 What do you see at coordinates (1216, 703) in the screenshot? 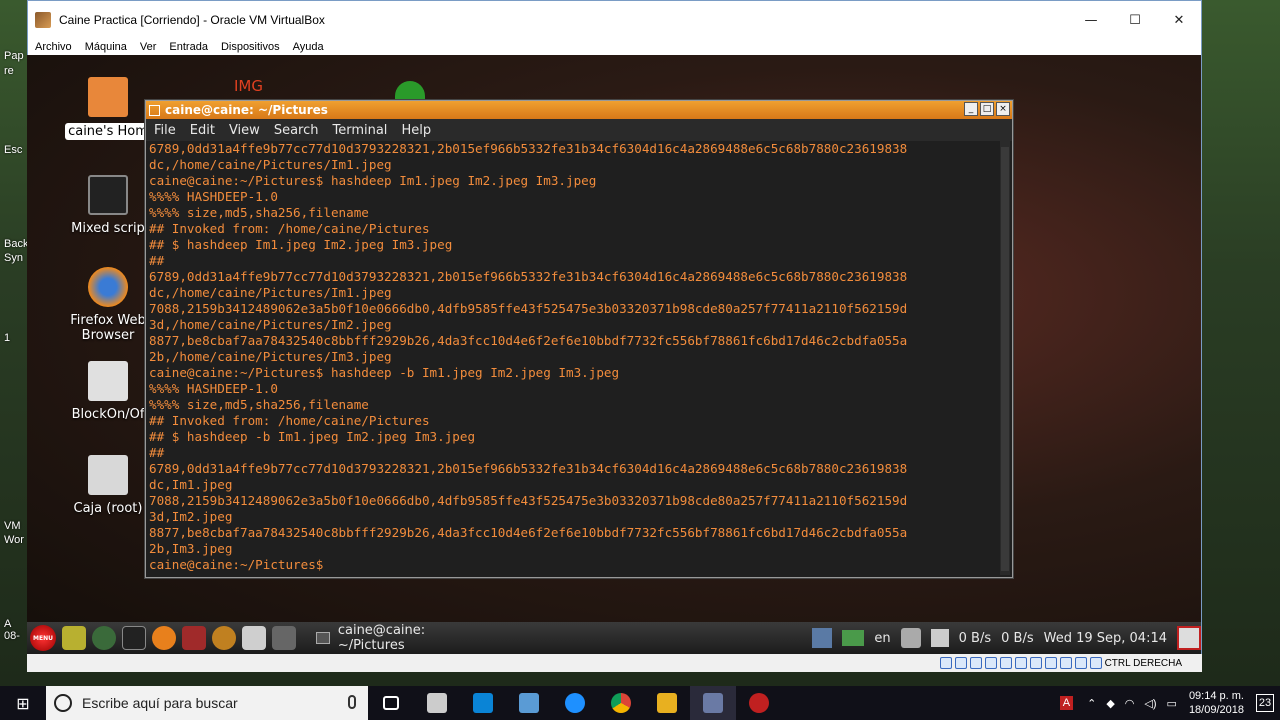
I see `windows-clock: 09:14 p. m. 18/09/2018` at bounding box center [1216, 703].